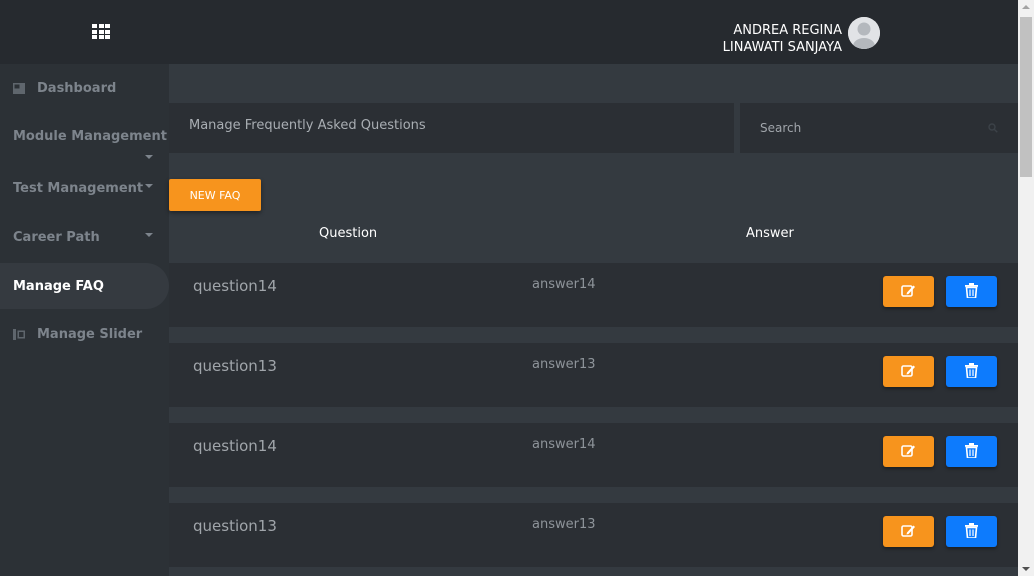  What do you see at coordinates (58, 286) in the screenshot?
I see `sidebar-item-label: Manage FAQ` at bounding box center [58, 286].